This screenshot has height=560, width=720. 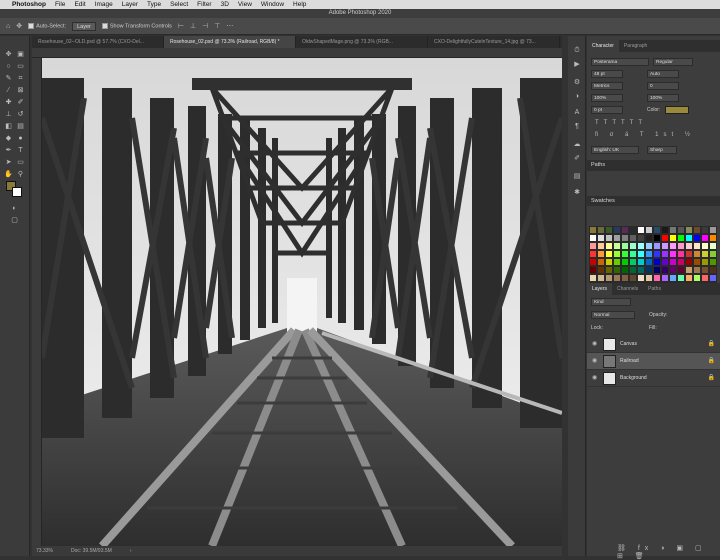 I want to click on baseline-shift-field: 0 pt, so click(x=607, y=110).